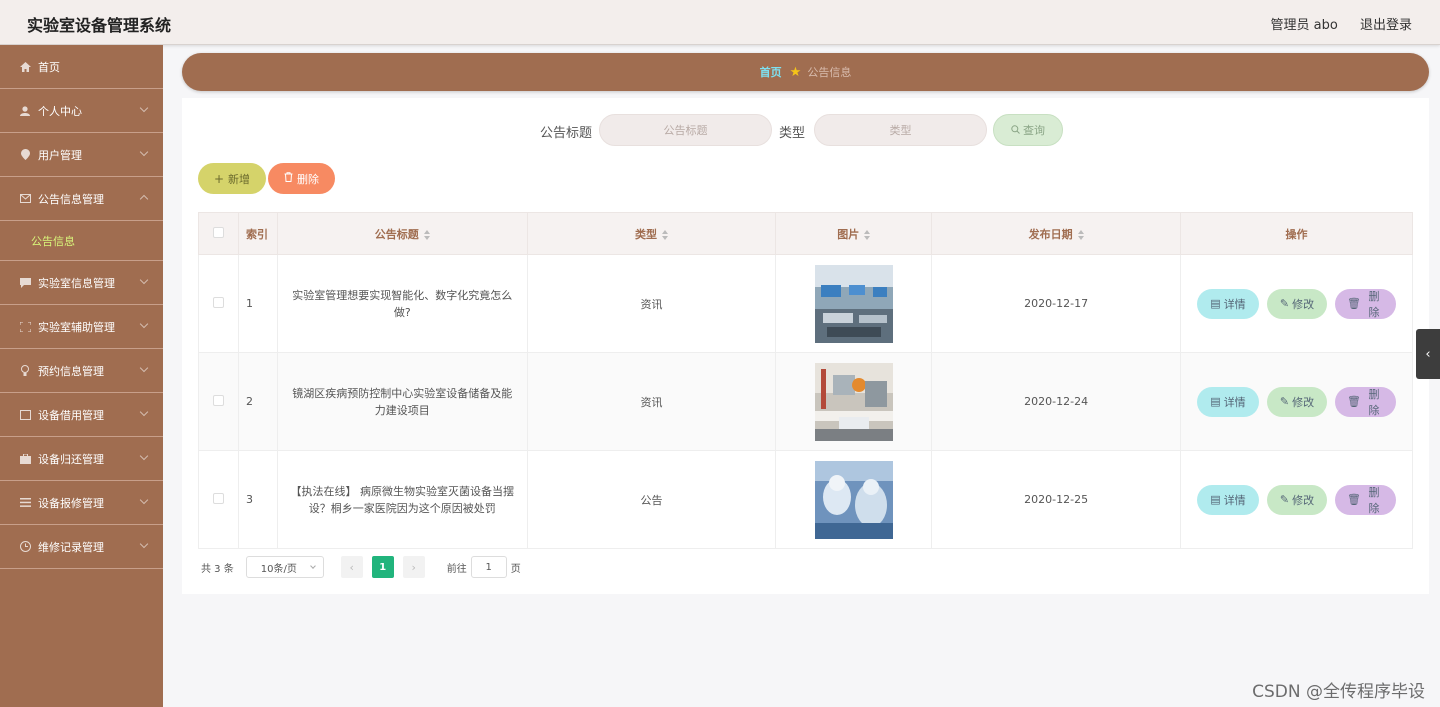 The height and width of the screenshot is (707, 1440). I want to click on col-type-label: 类型, so click(646, 234).